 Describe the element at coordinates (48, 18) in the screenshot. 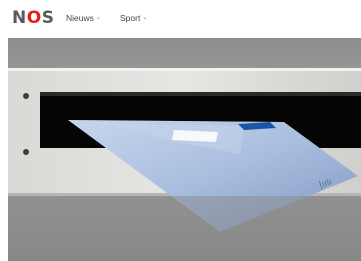

I see `logo-letter-s: S` at that location.